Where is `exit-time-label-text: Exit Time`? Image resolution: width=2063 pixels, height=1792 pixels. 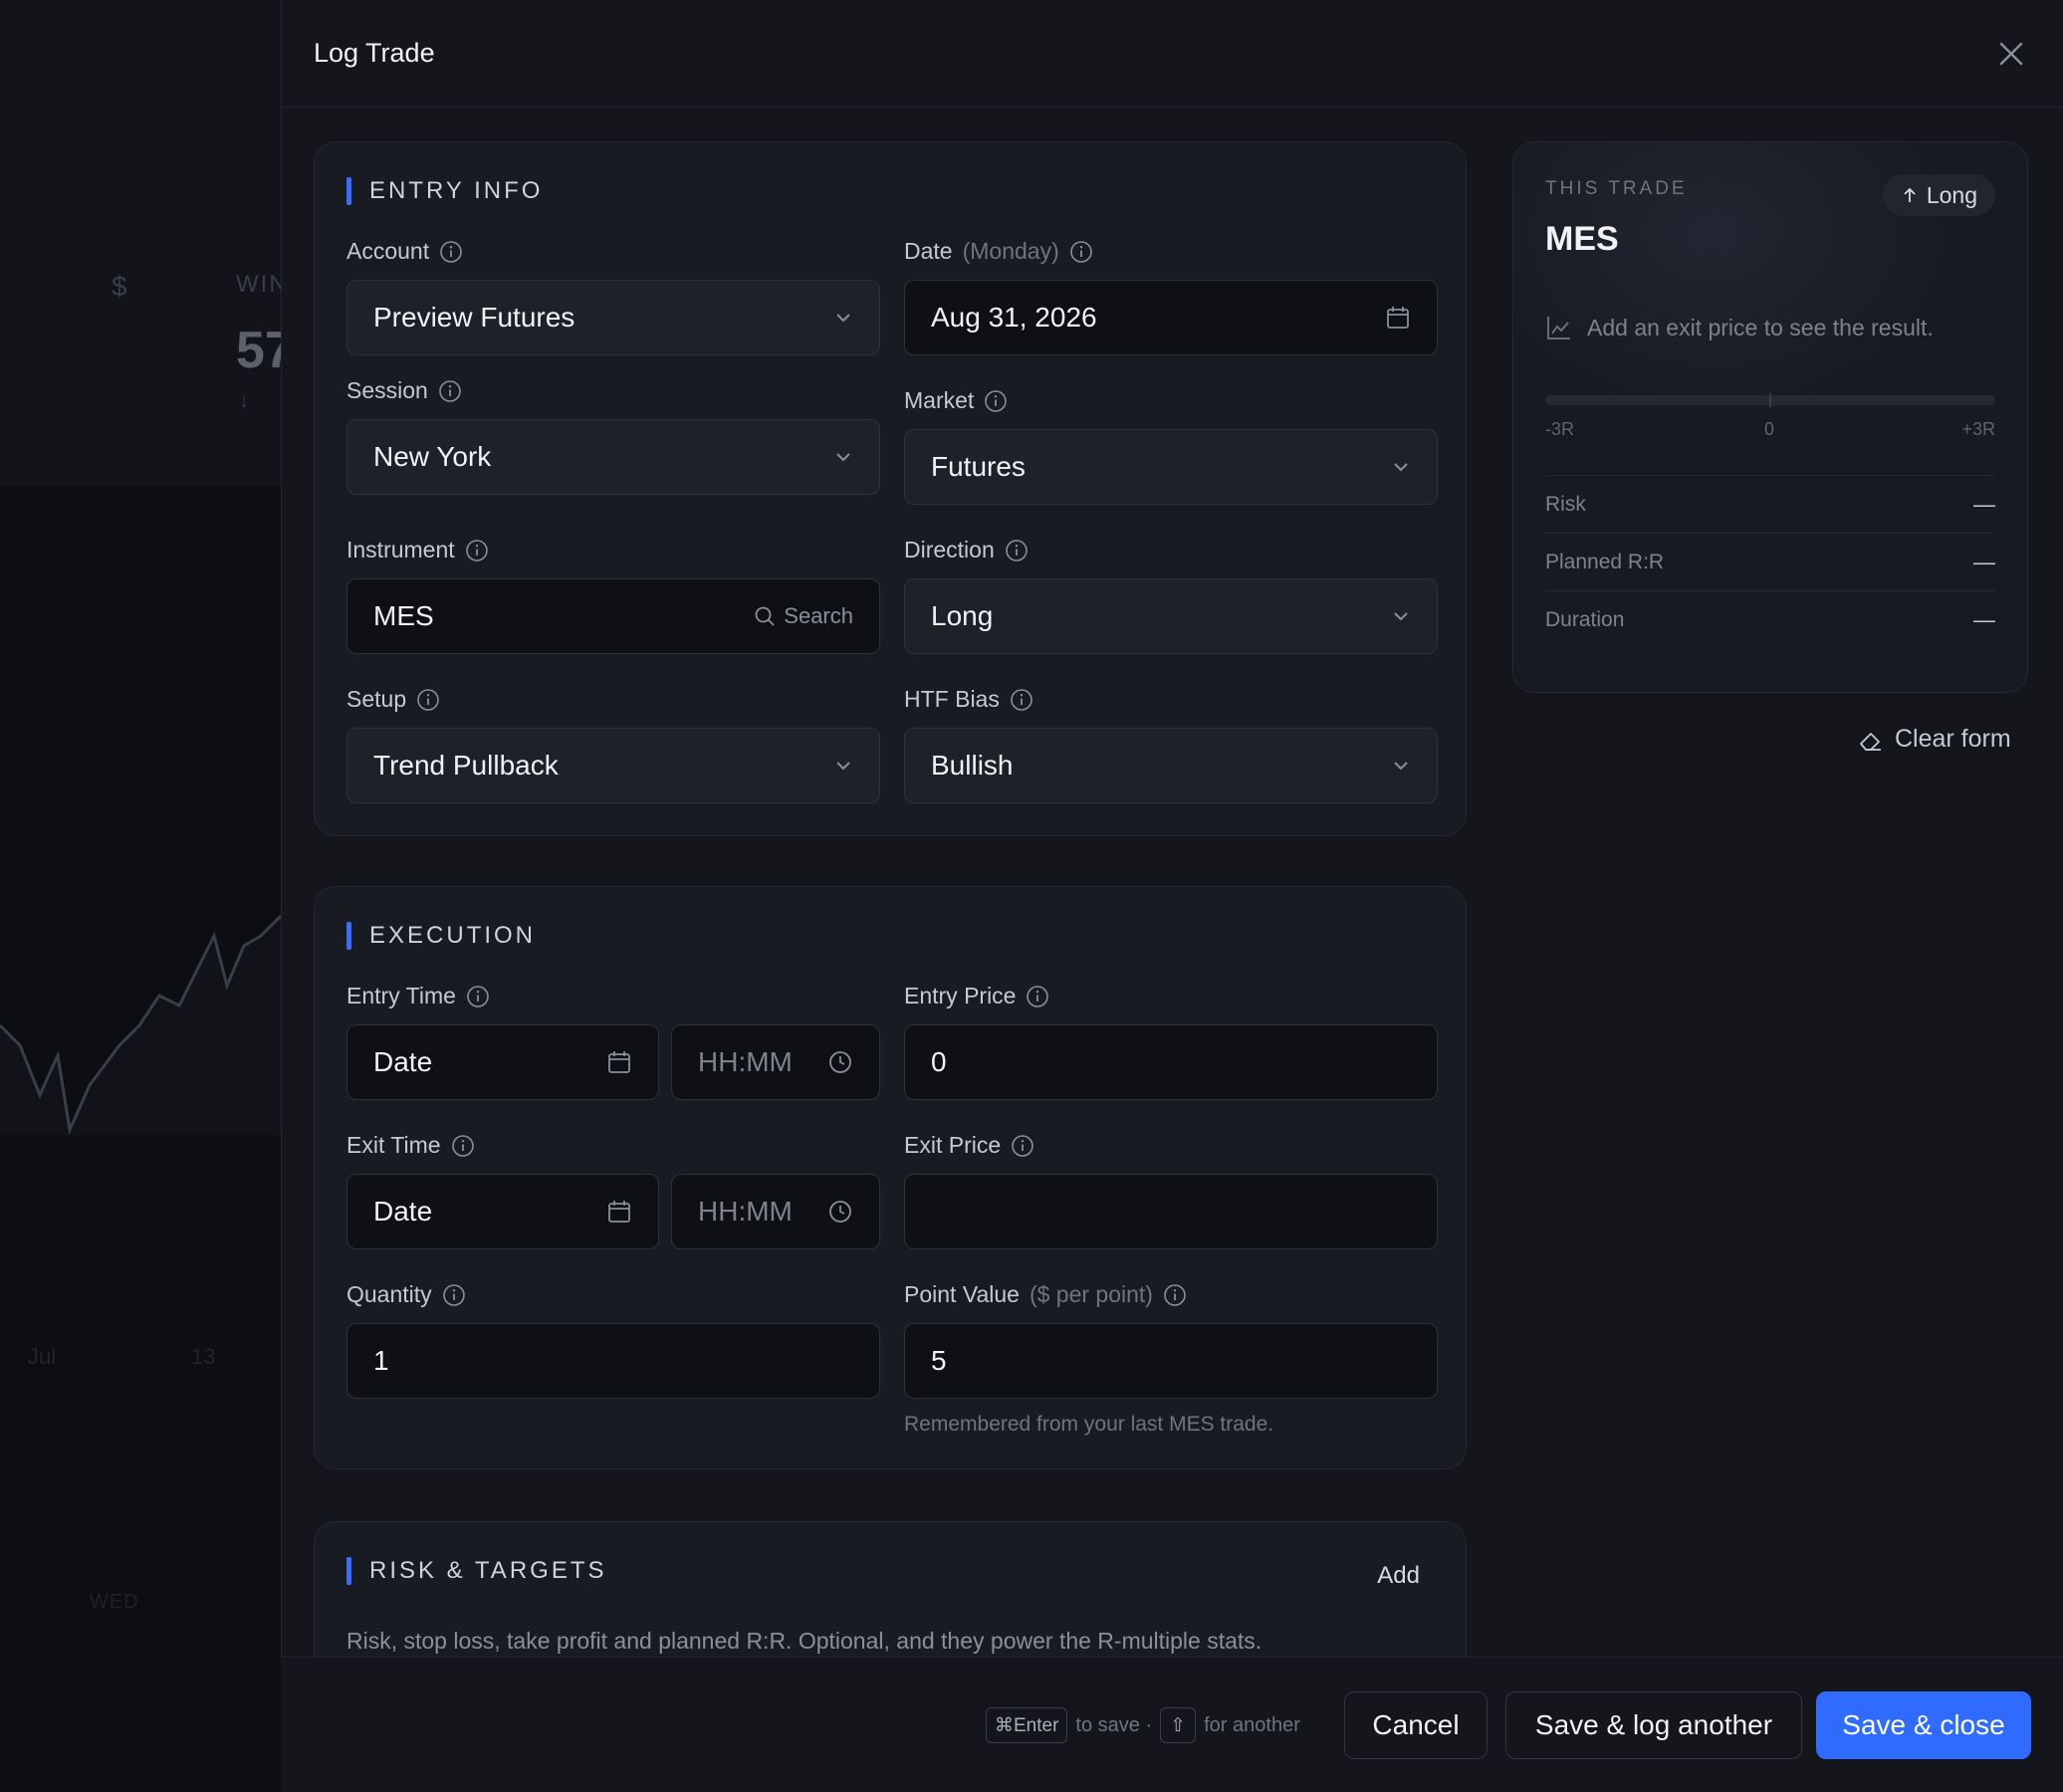 exit-time-label-text: Exit Time is located at coordinates (393, 1145).